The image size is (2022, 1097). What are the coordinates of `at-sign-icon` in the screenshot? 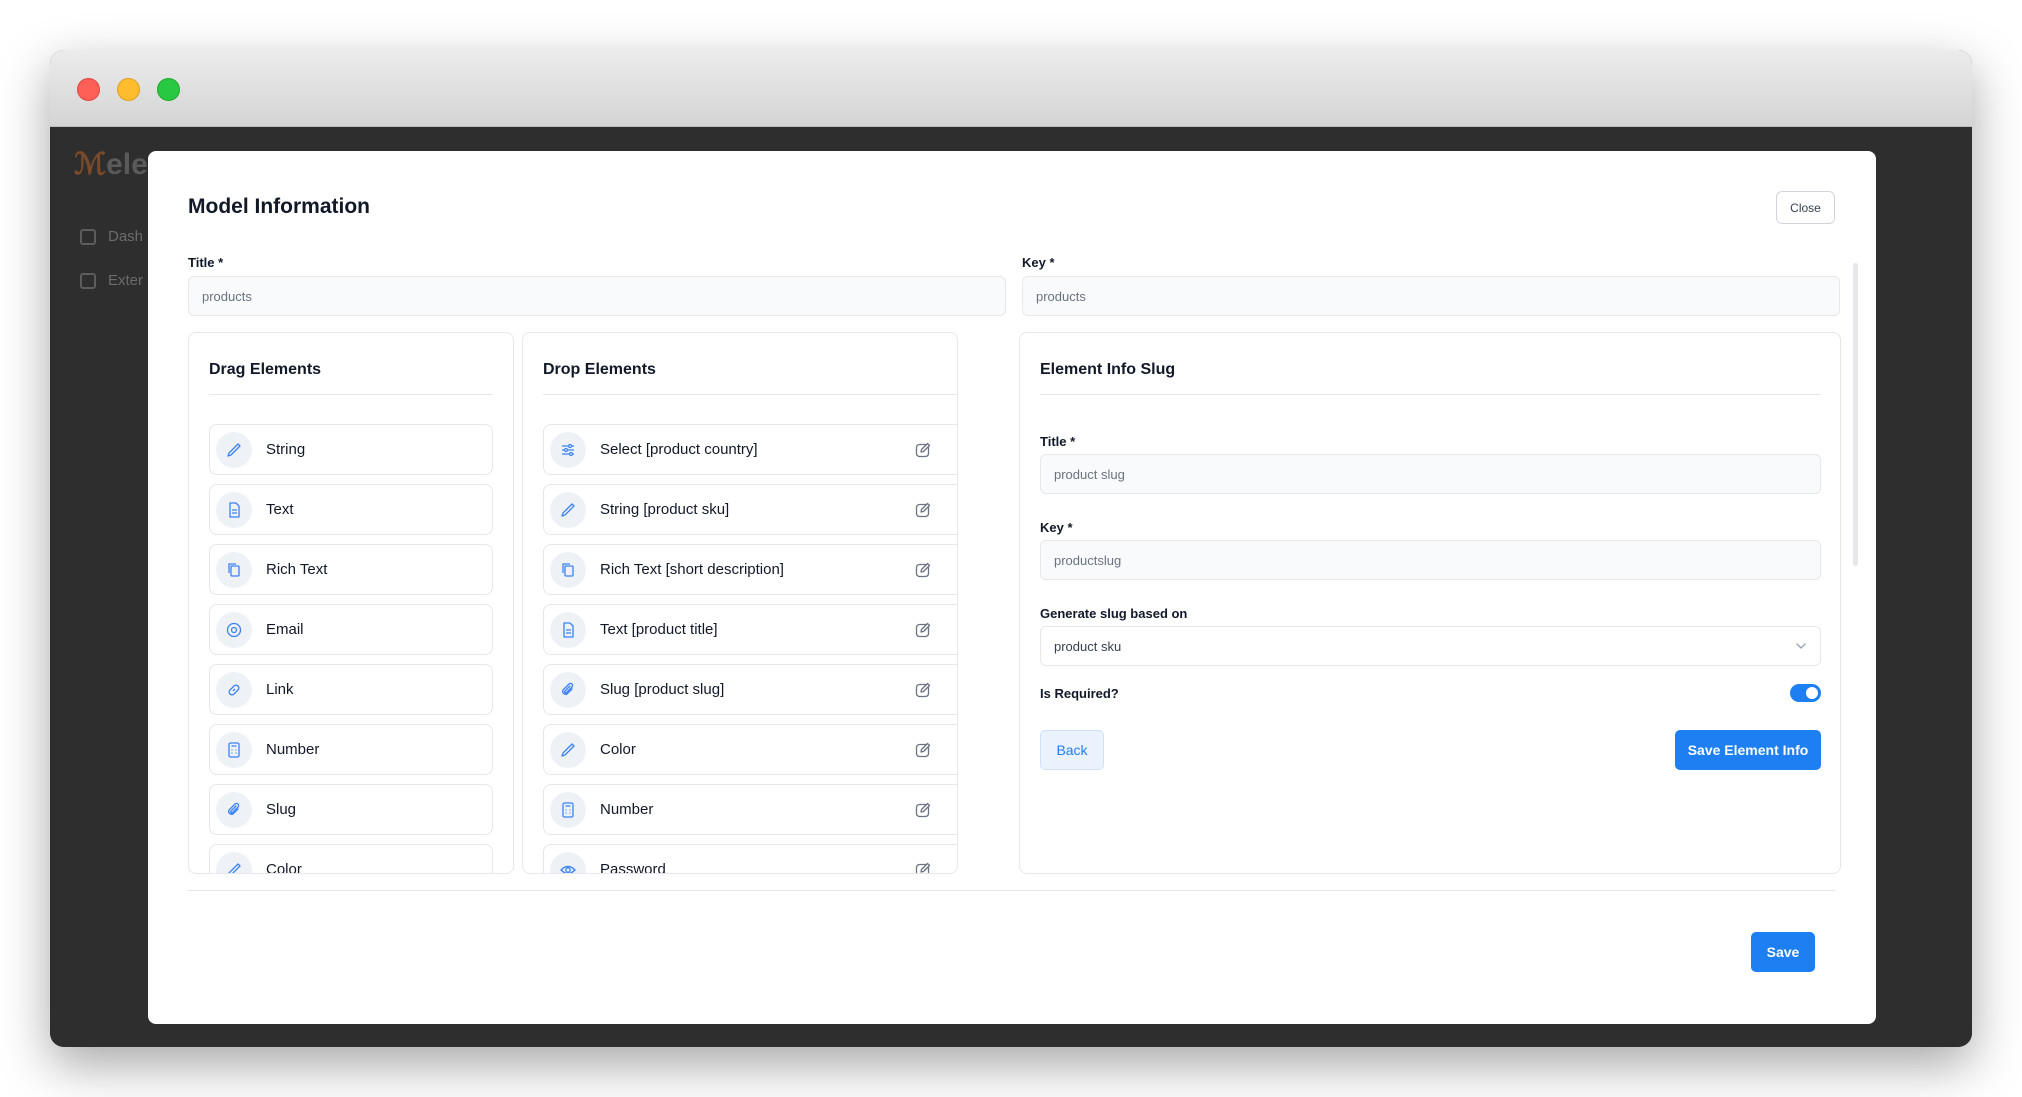 It's located at (234, 629).